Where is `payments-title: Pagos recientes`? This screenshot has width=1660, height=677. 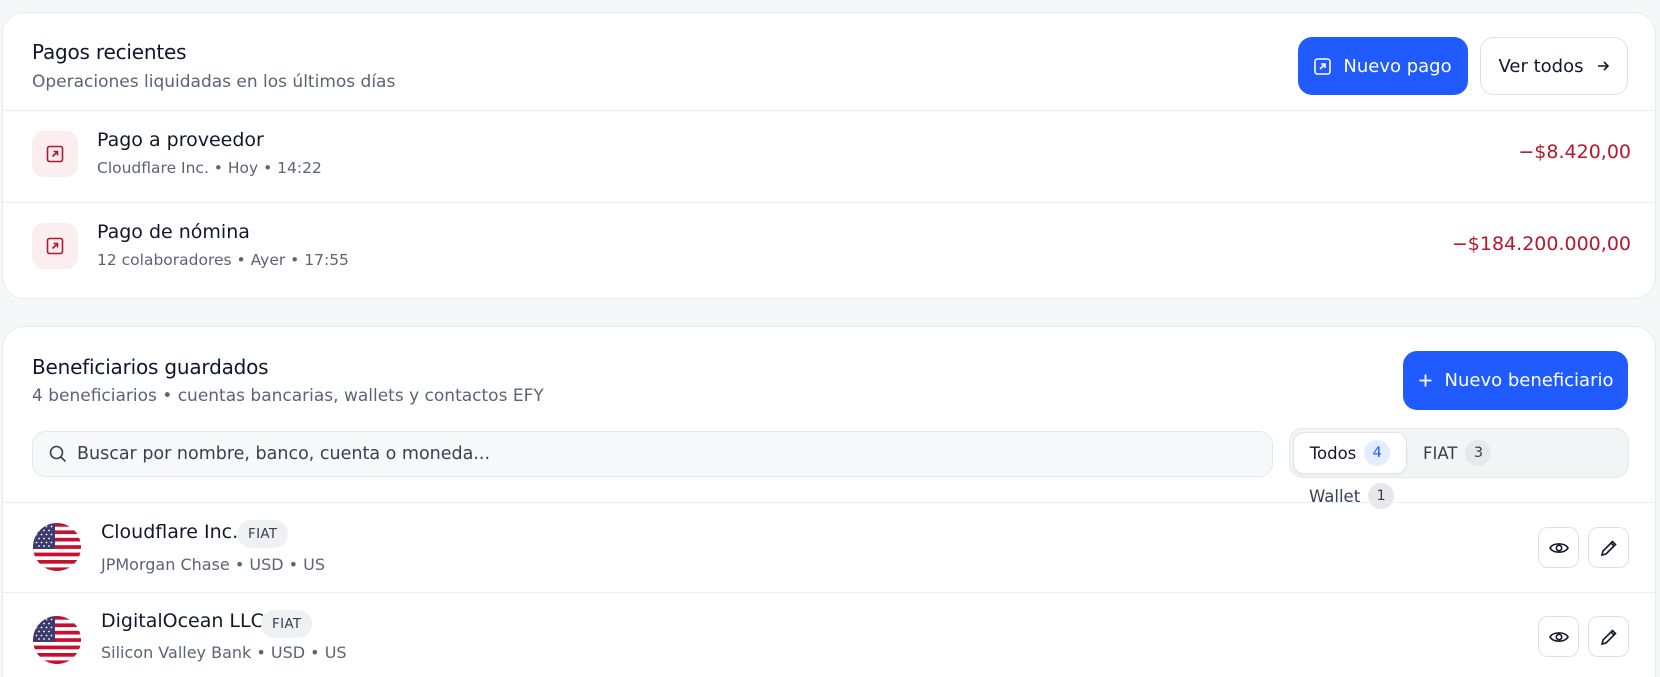 payments-title: Pagos recientes is located at coordinates (109, 52).